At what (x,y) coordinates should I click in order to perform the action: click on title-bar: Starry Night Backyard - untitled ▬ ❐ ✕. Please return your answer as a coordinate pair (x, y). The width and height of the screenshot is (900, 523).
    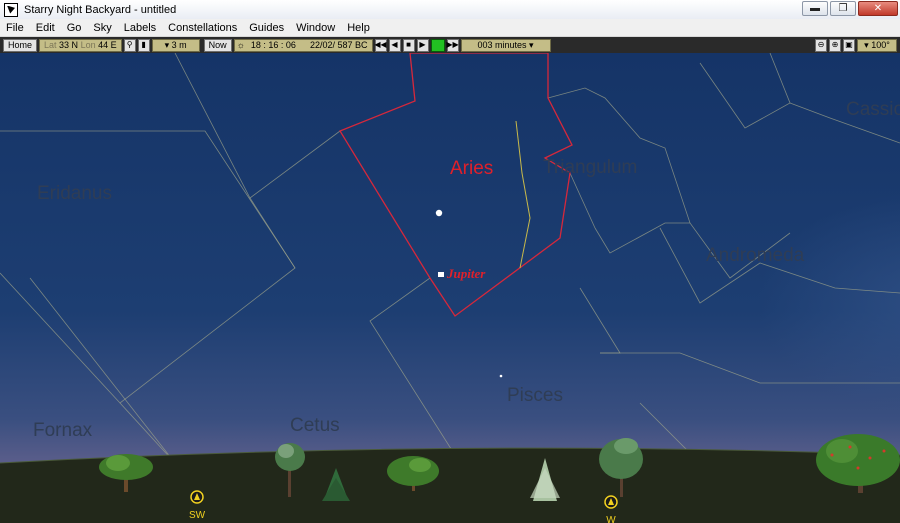
    Looking at the image, I should click on (450, 9).